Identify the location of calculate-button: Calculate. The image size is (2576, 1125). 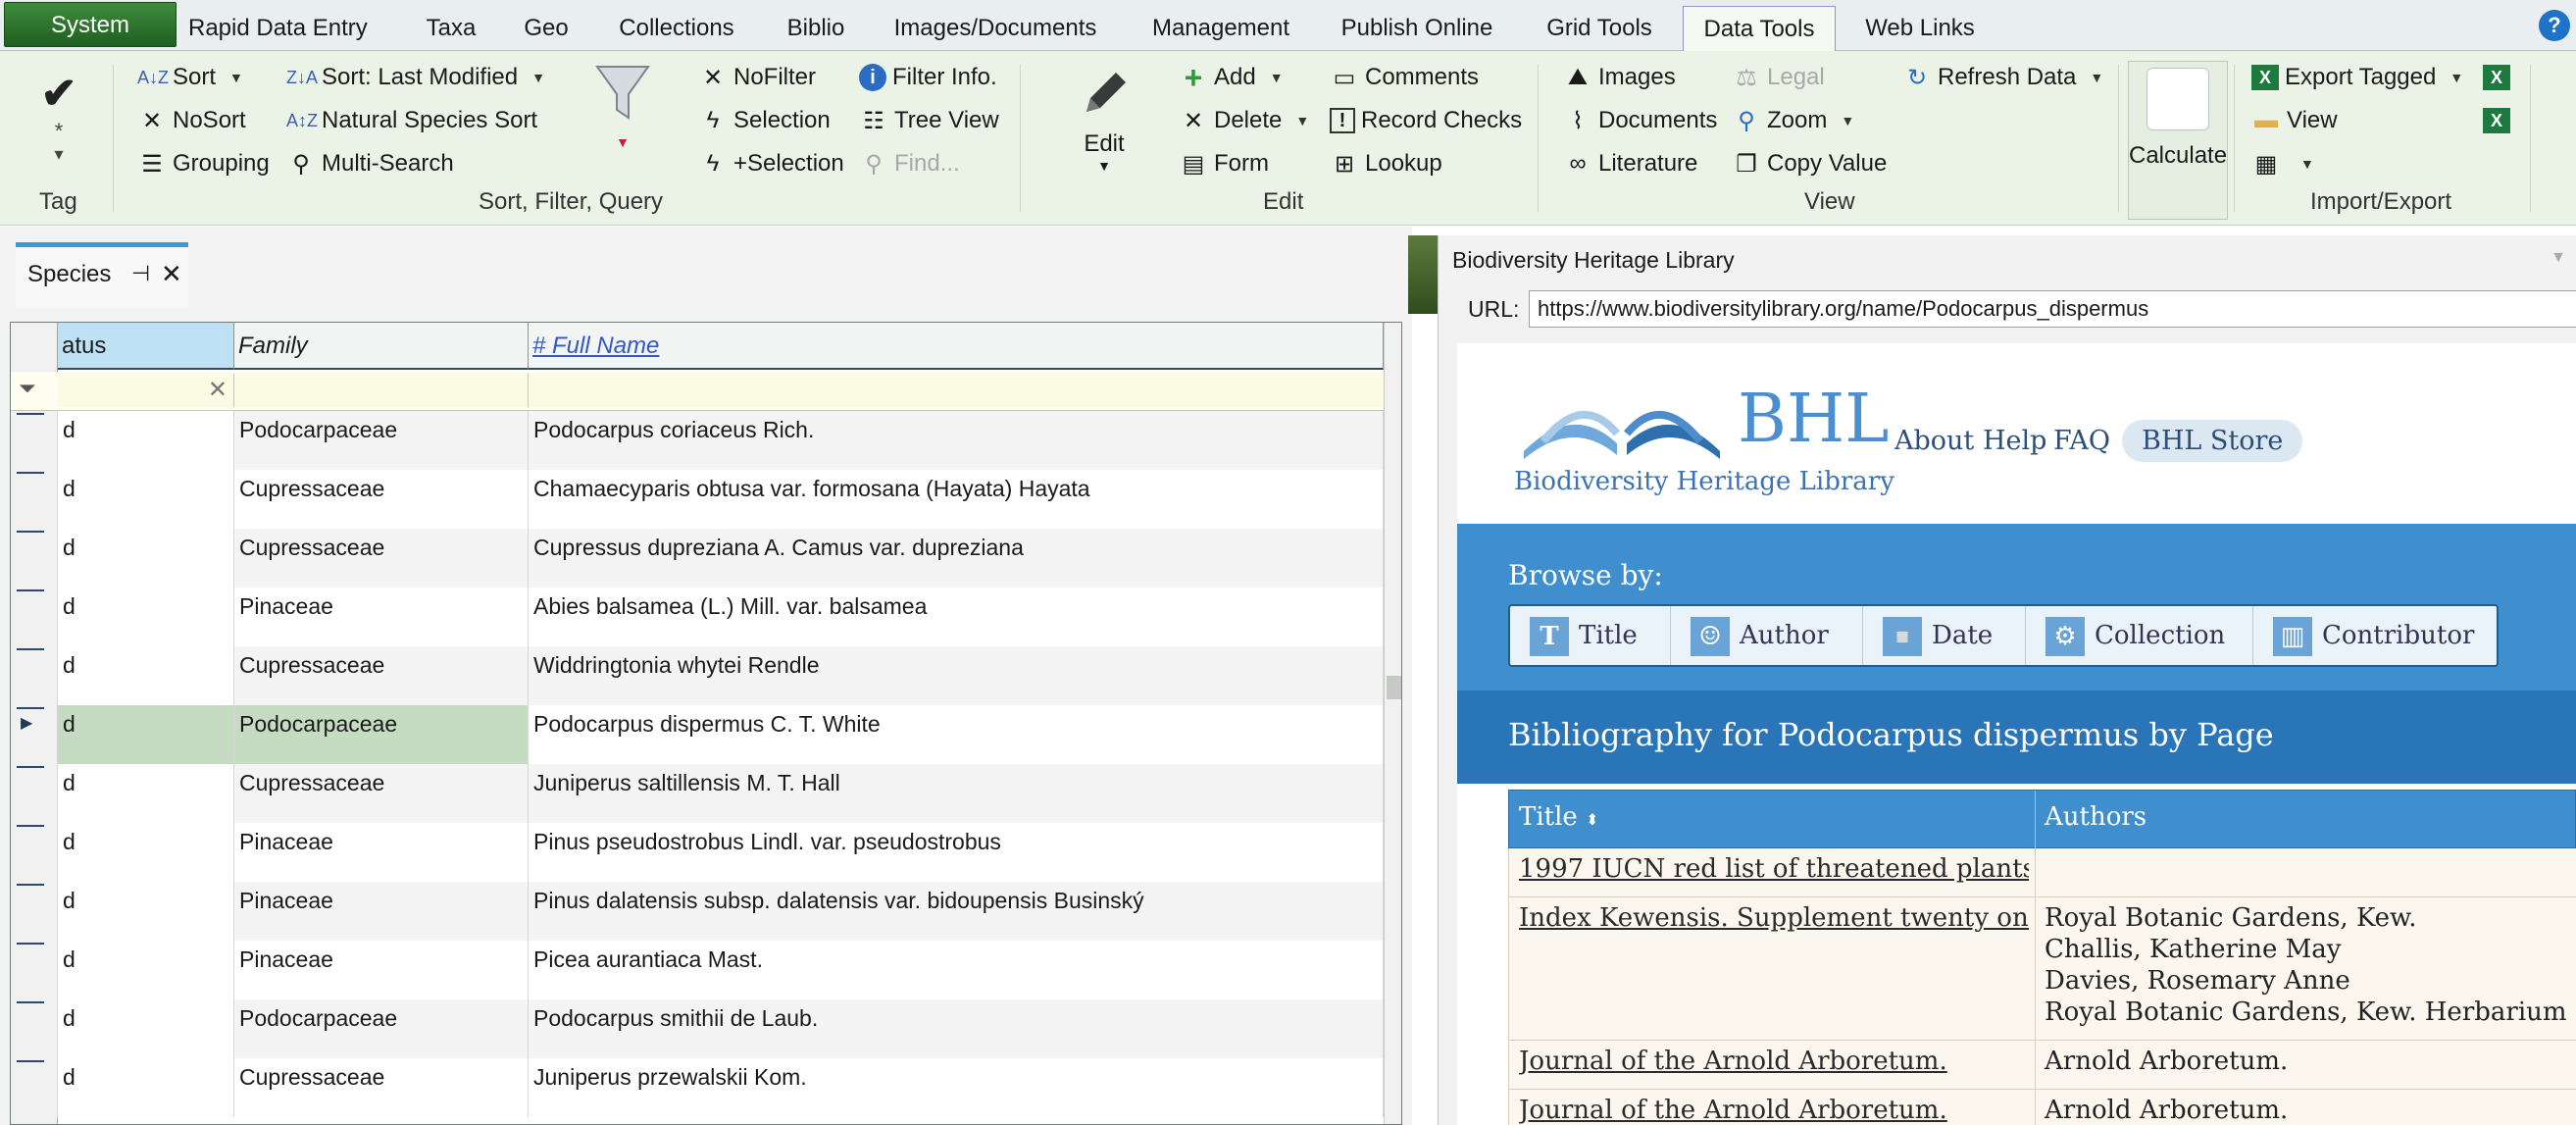
(2178, 140).